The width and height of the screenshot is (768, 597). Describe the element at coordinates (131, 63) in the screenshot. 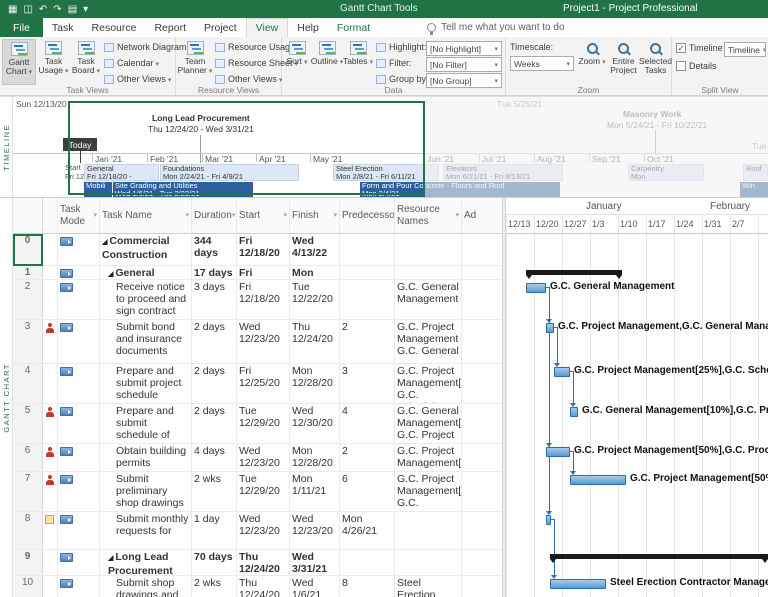

I see `calendar-button: Calendar` at that location.